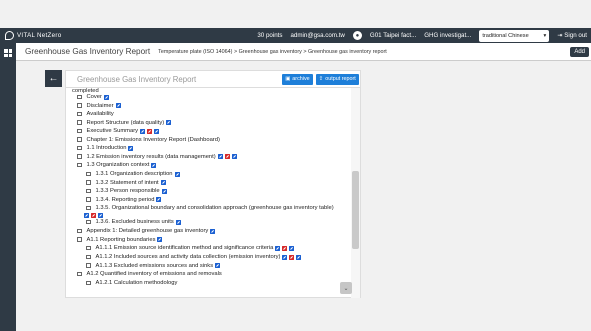 The image size is (591, 331). I want to click on list-item: Disclaimer, so click(99, 106).